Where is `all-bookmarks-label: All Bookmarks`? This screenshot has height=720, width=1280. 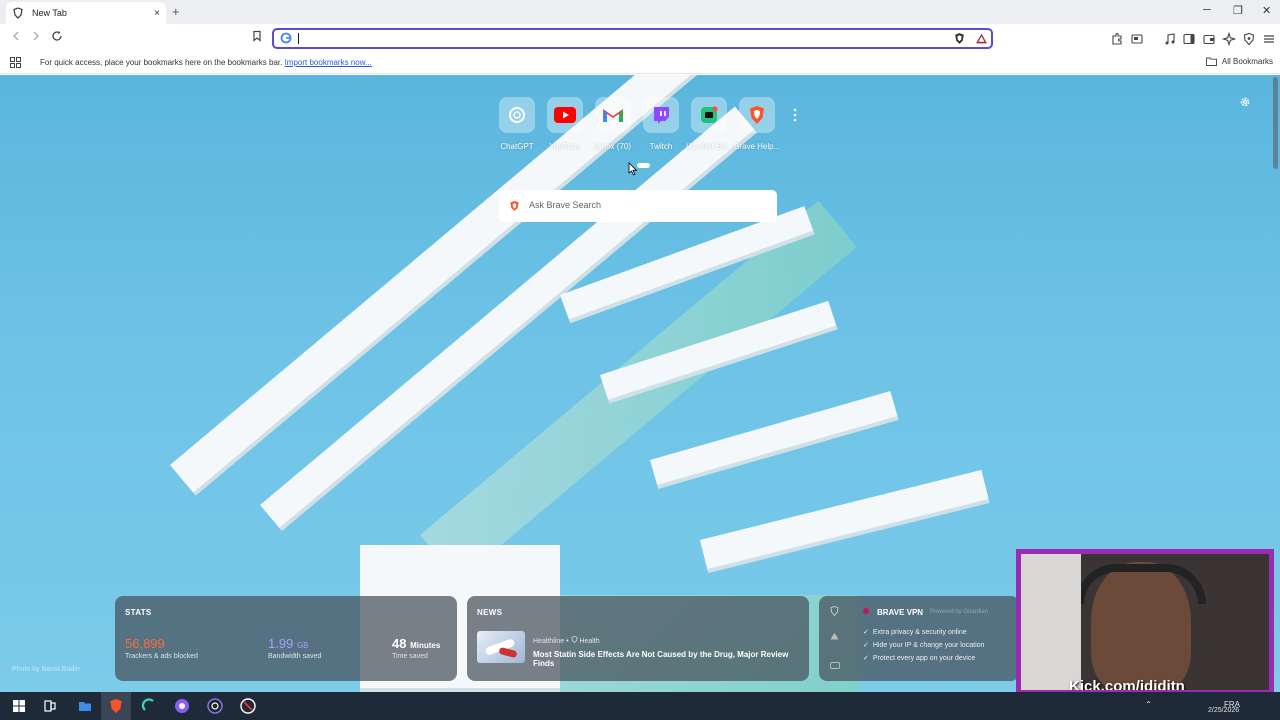 all-bookmarks-label: All Bookmarks is located at coordinates (1247, 61).